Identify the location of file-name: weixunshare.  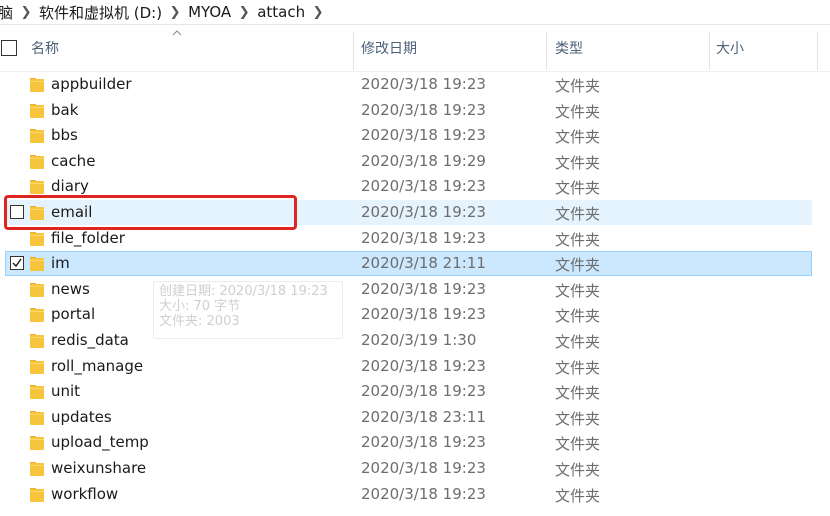
(99, 468).